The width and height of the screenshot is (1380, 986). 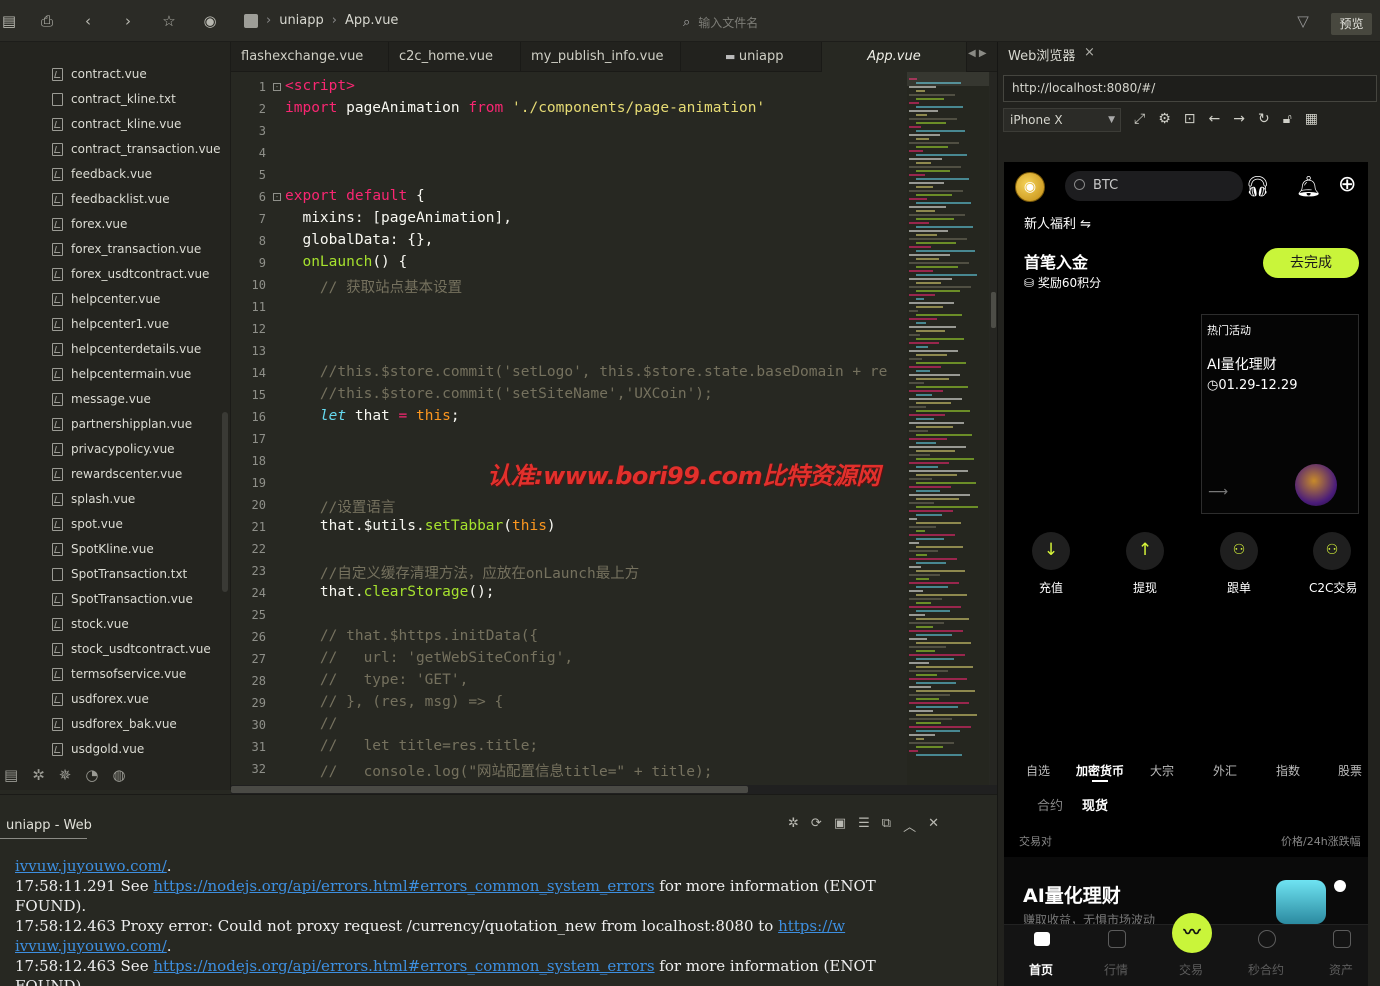 What do you see at coordinates (943, 22) in the screenshot?
I see `file-search-input: ⌕ 输入文件名` at bounding box center [943, 22].